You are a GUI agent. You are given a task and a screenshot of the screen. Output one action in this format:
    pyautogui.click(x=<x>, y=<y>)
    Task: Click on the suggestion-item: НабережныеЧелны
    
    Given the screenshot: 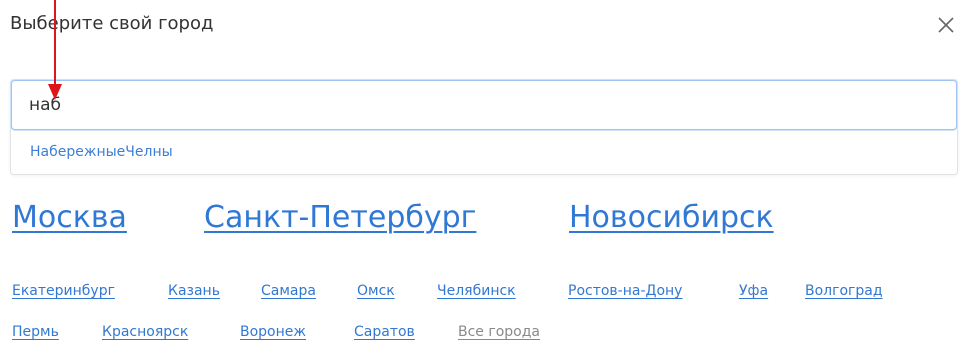 What is the action you would take?
    pyautogui.click(x=101, y=152)
    